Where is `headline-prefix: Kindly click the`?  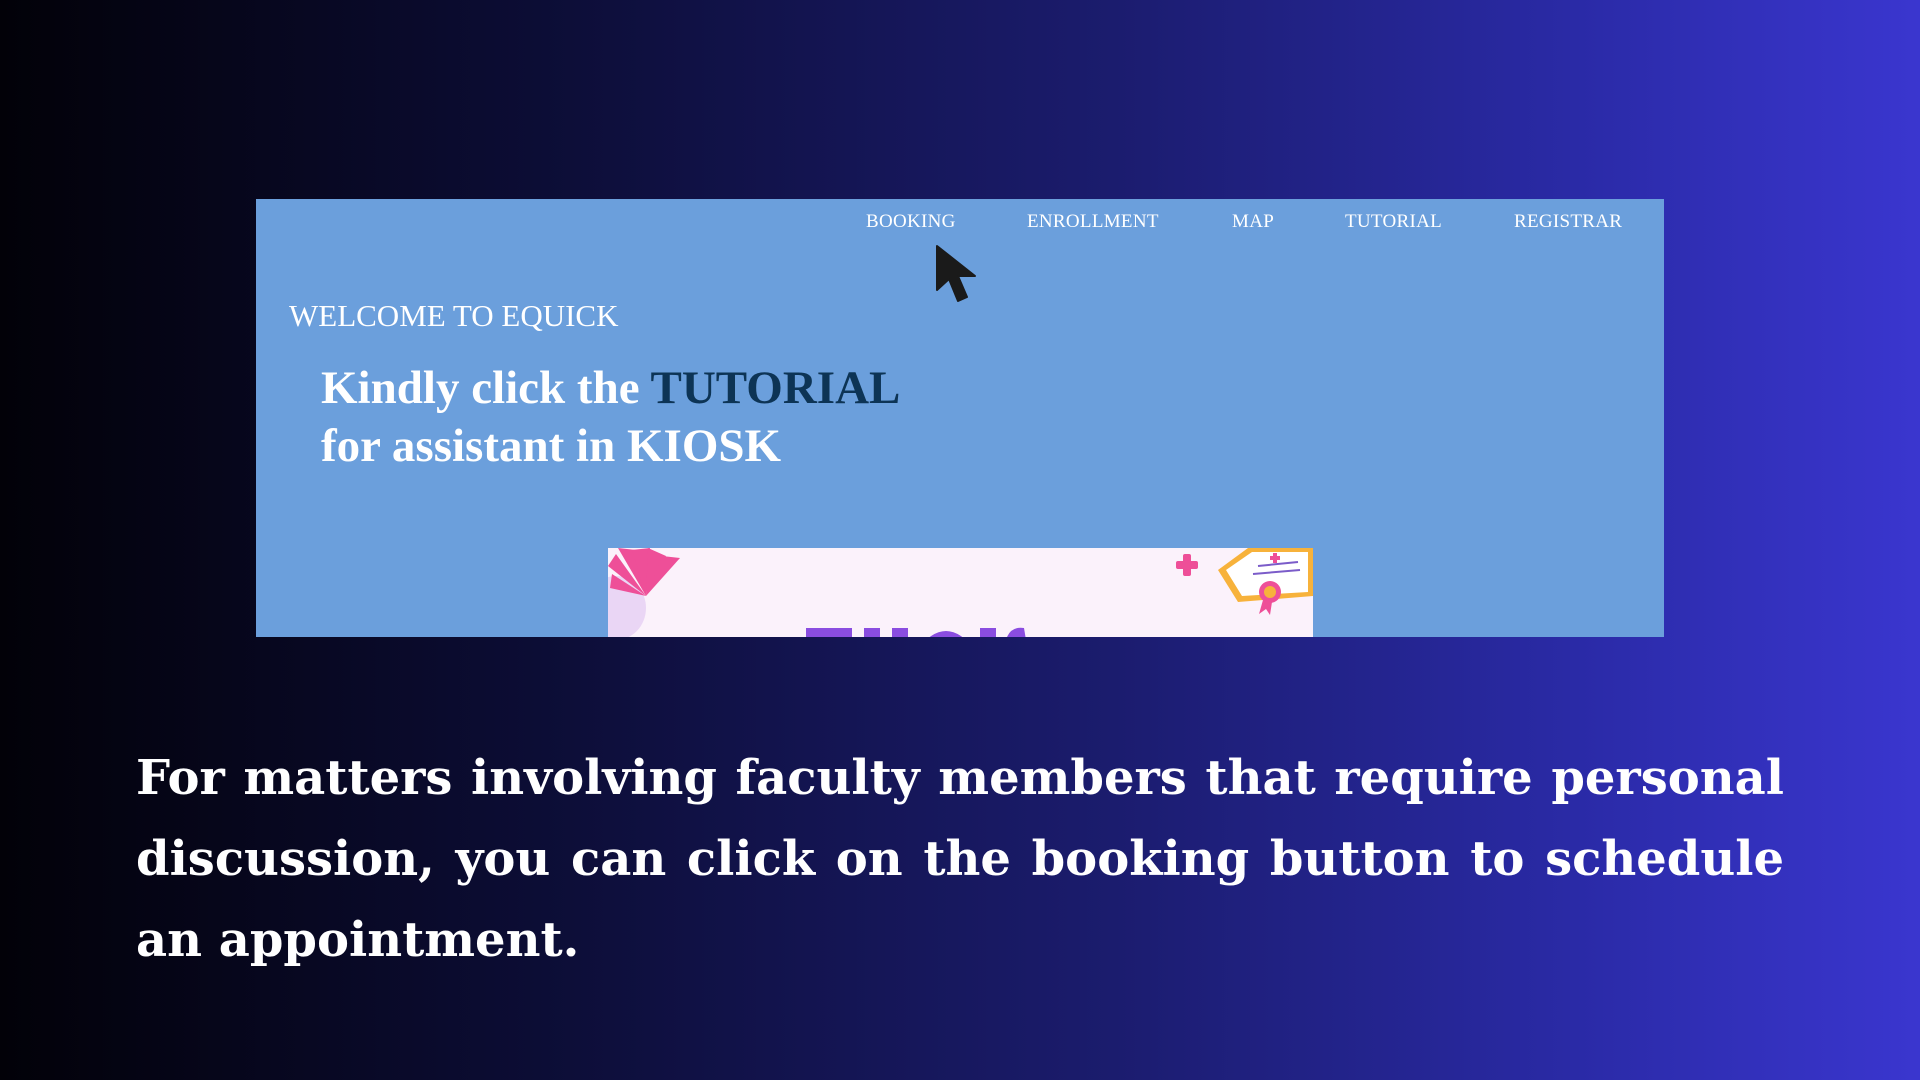
headline-prefix: Kindly click the is located at coordinates (486, 388).